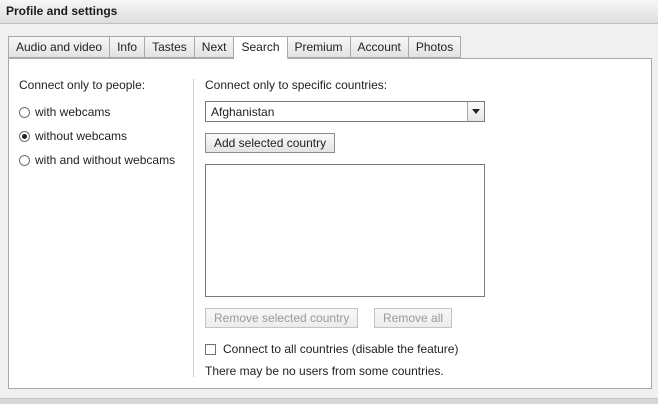 The image size is (658, 404). I want to click on tab-photos: Photos, so click(435, 47).